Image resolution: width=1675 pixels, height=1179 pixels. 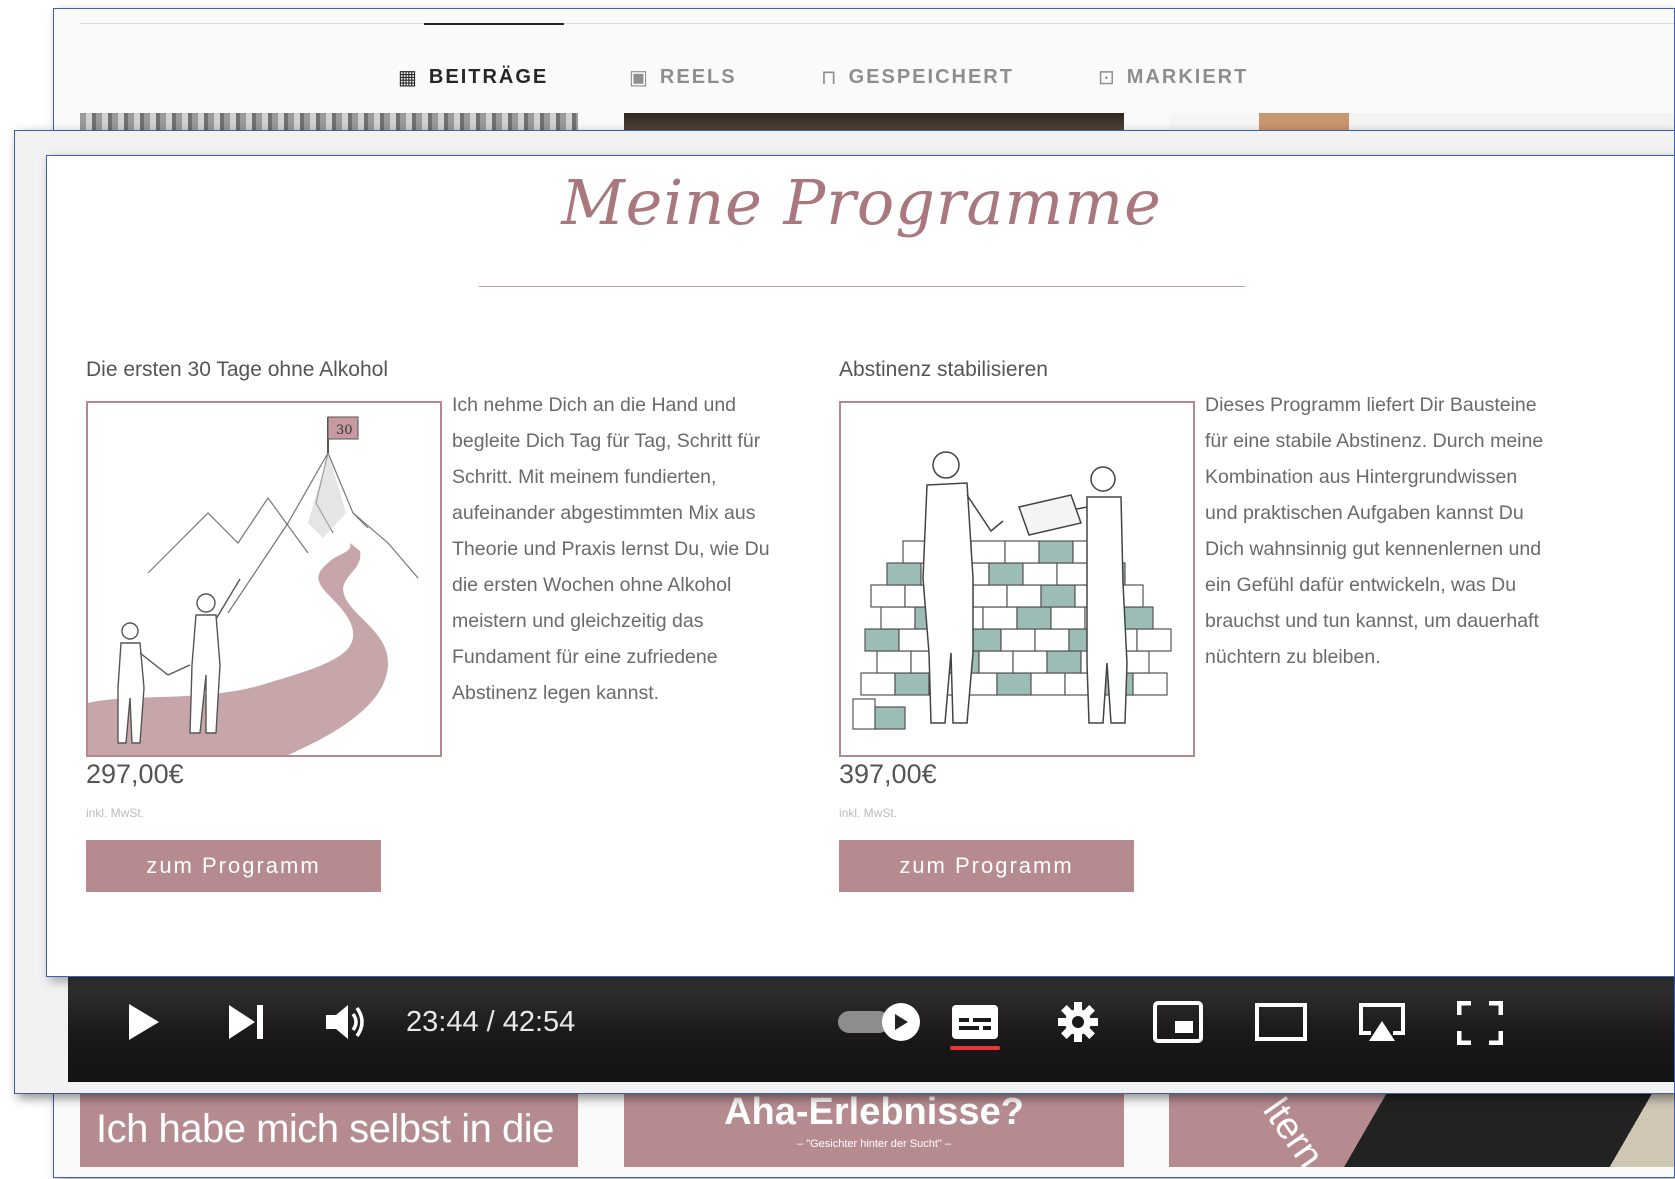 What do you see at coordinates (1480, 1023) in the screenshot?
I see `fullscreen-icon` at bounding box center [1480, 1023].